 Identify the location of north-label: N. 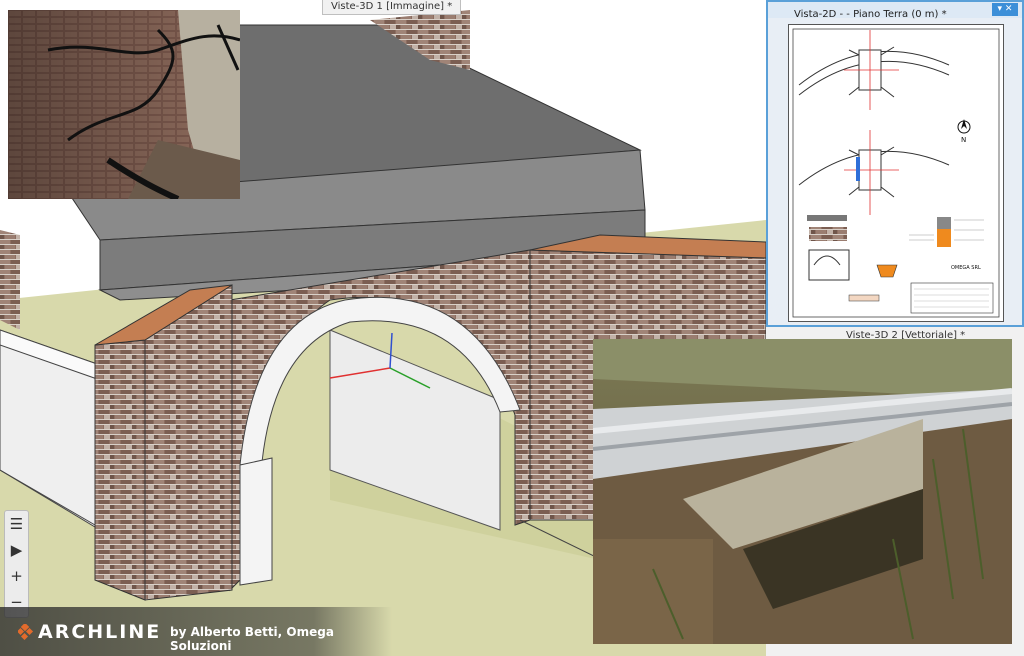
(963, 140).